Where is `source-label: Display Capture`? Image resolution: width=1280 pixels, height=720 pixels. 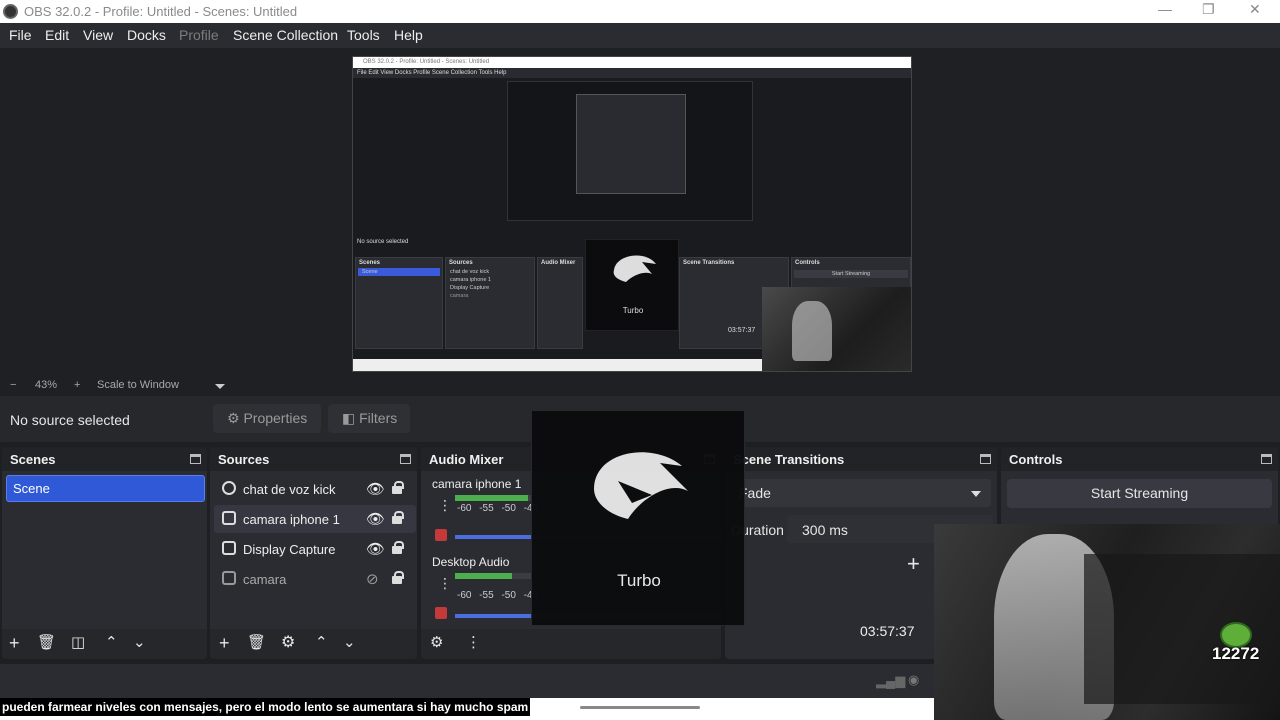 source-label: Display Capture is located at coordinates (289, 549).